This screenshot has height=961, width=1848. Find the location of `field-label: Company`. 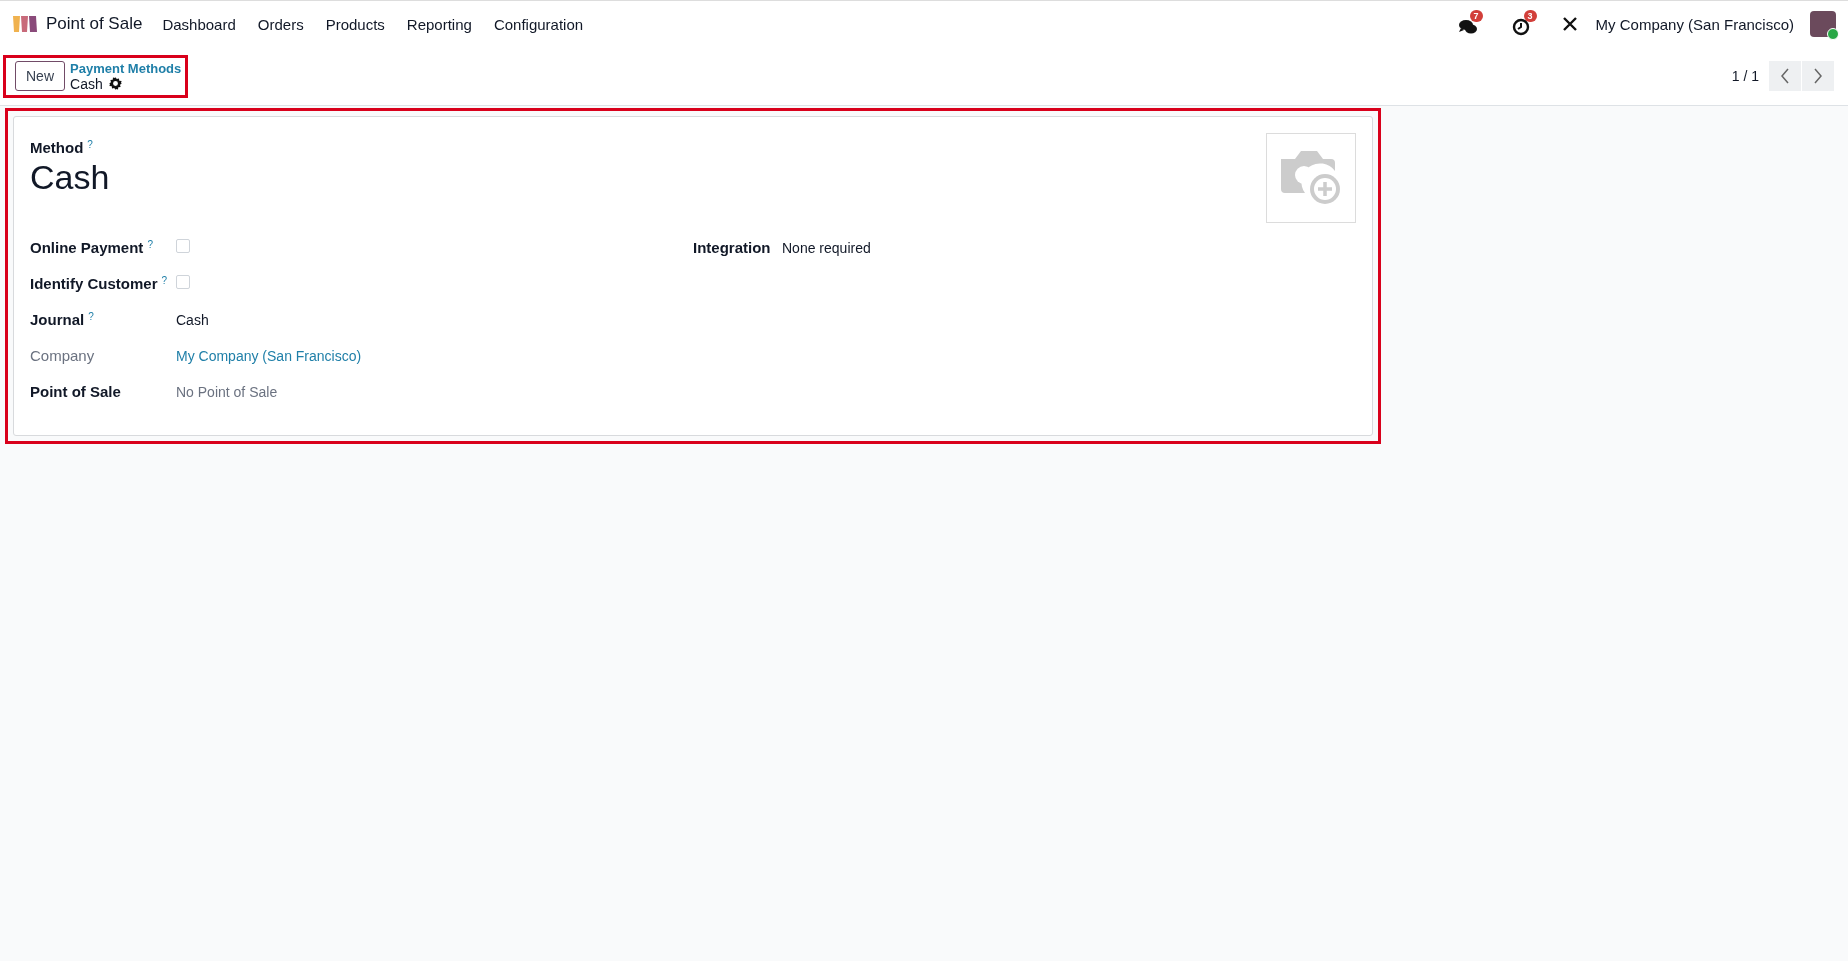

field-label: Company is located at coordinates (62, 355).